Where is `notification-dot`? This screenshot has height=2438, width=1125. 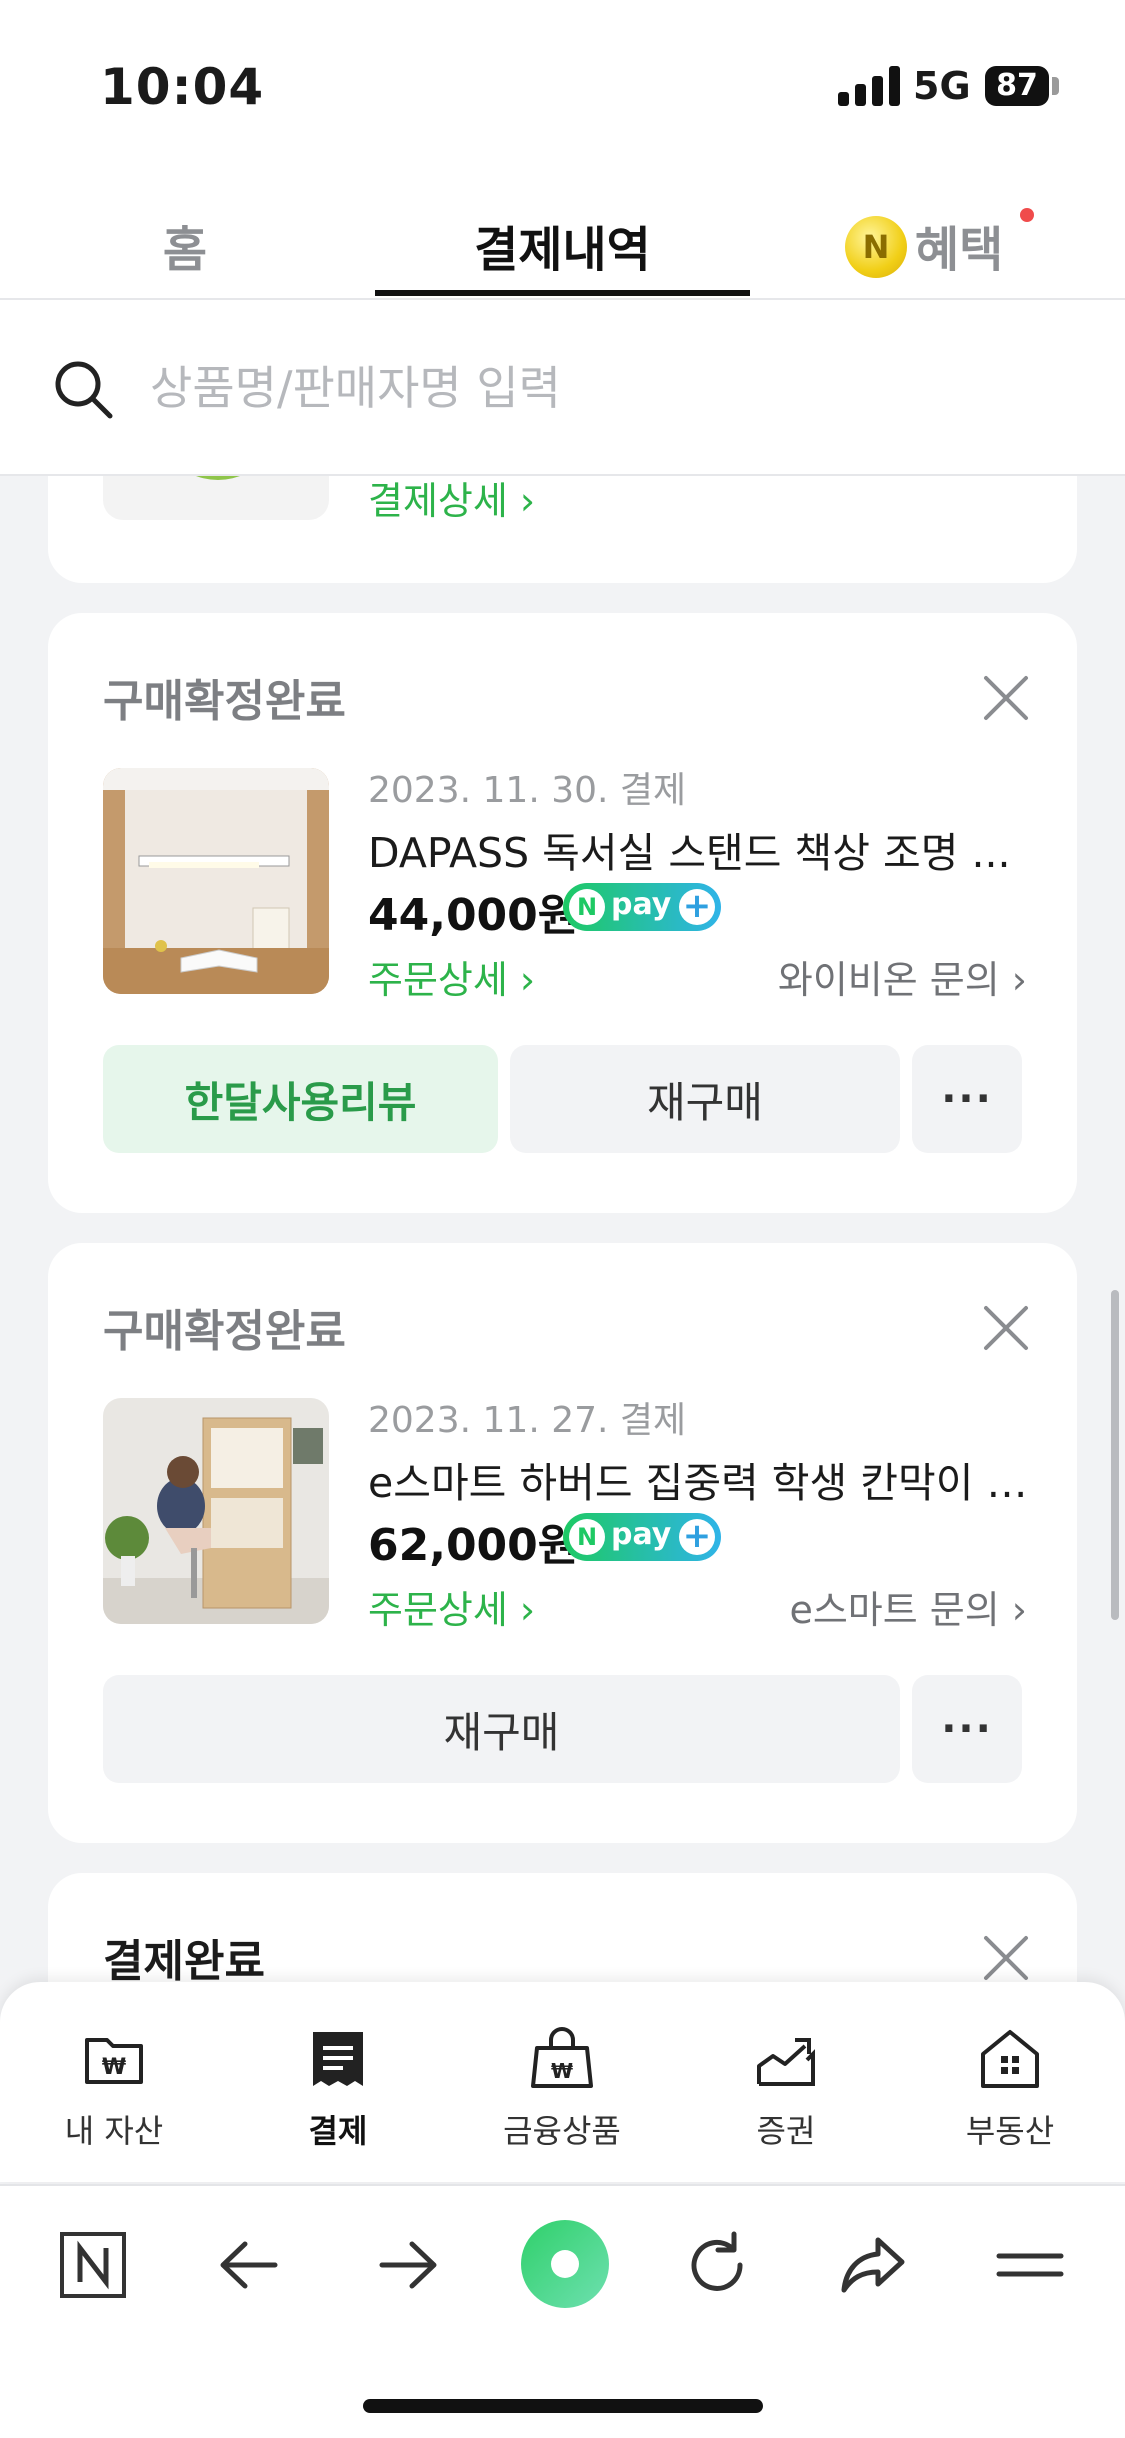 notification-dot is located at coordinates (1027, 215).